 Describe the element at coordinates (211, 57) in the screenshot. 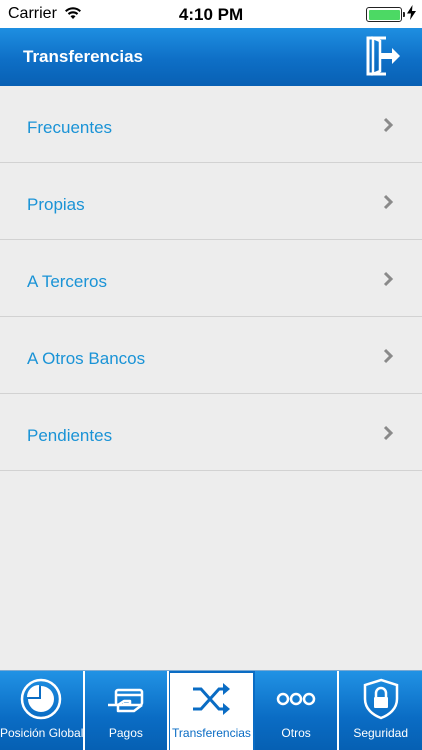

I see `navigation-bar: Transferencias` at that location.